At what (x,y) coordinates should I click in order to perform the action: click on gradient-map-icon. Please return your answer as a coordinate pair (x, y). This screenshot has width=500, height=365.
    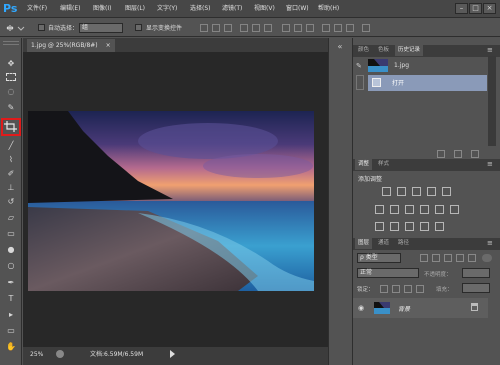
    Looking at the image, I should click on (424, 226).